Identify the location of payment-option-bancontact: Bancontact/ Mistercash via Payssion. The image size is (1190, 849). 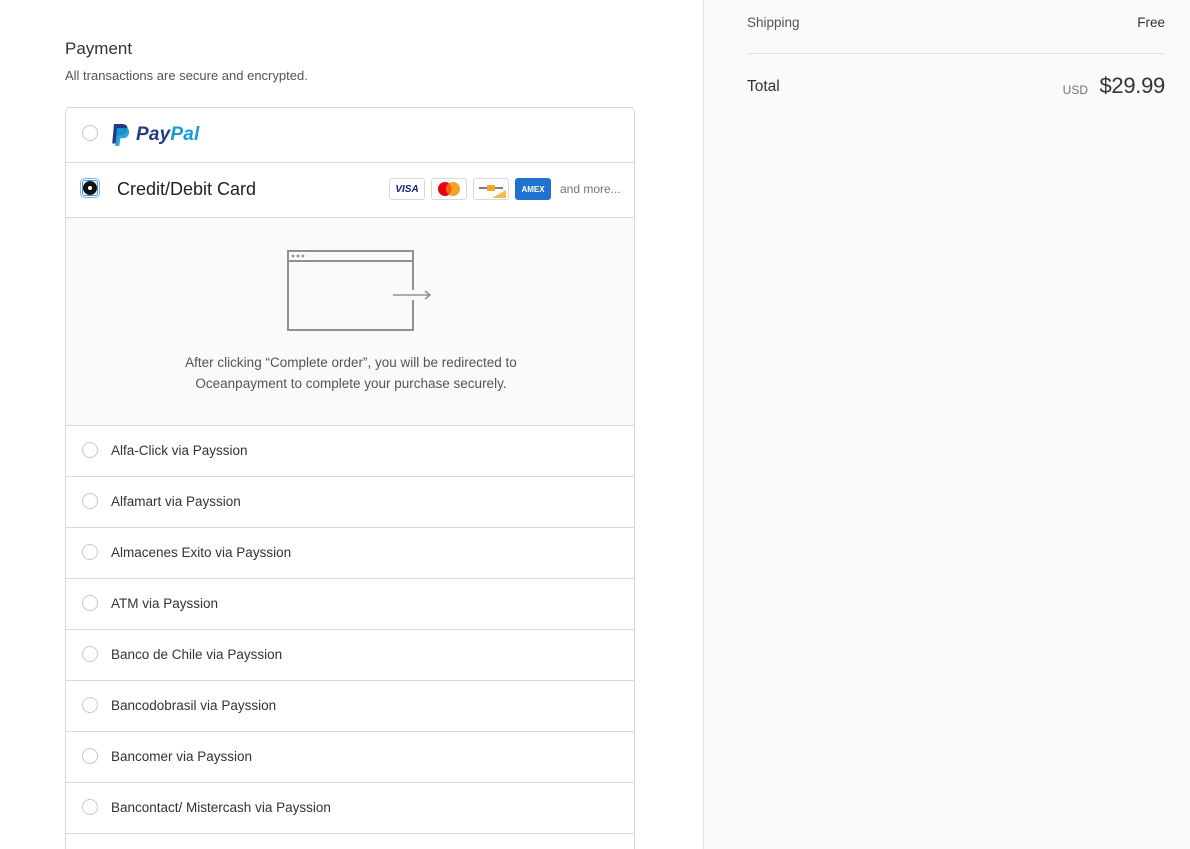
(350, 808).